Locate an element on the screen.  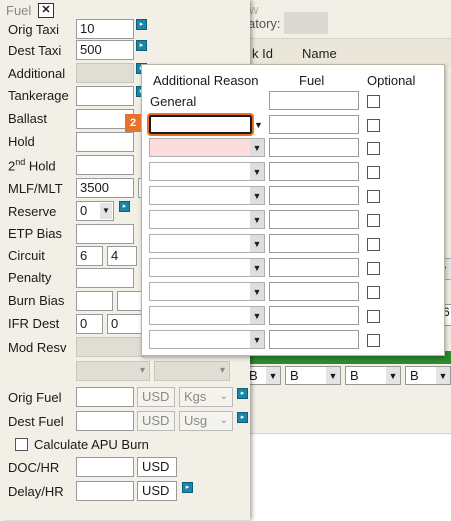
dest-taxi-label: Dest Taxi is located at coordinates (35, 50).